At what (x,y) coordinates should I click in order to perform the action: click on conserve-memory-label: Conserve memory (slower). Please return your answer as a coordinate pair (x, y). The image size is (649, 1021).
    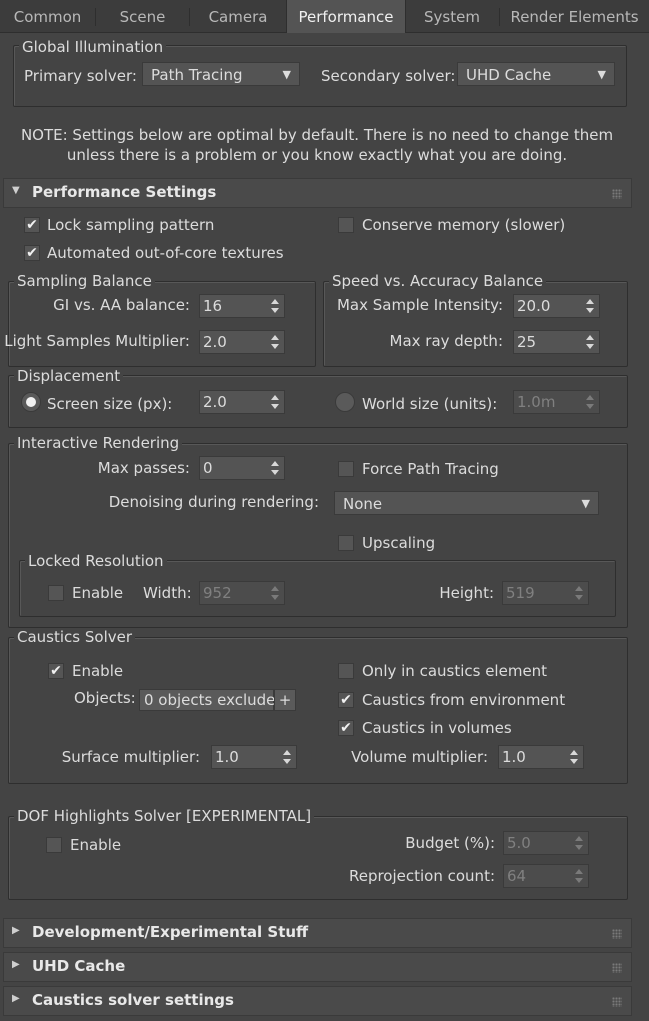
    Looking at the image, I should click on (464, 225).